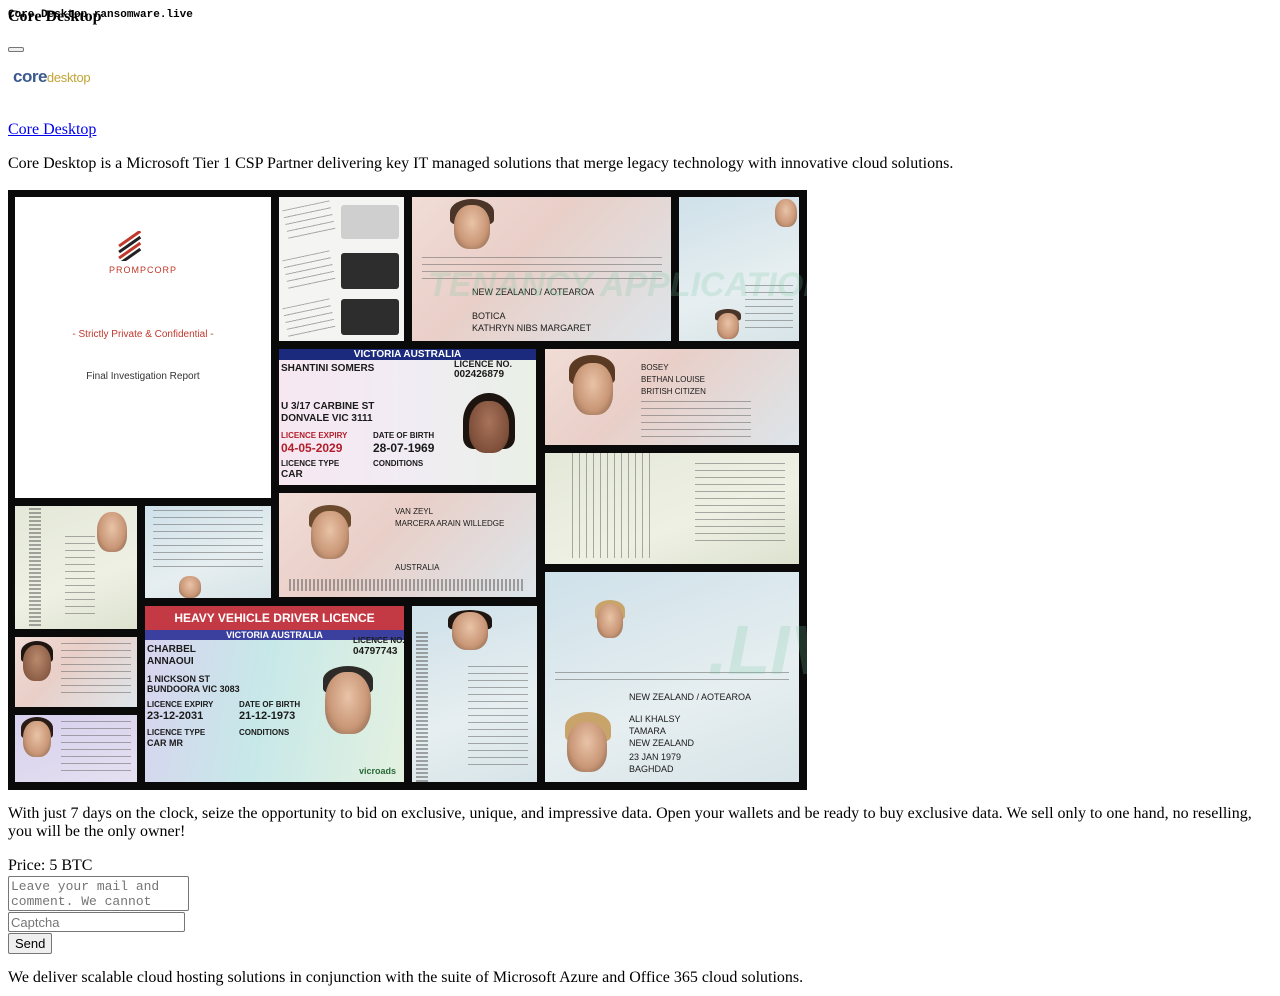 The image size is (1280, 996). I want to click on nz2-passport-surname: ALI KHALSY, so click(655, 719).